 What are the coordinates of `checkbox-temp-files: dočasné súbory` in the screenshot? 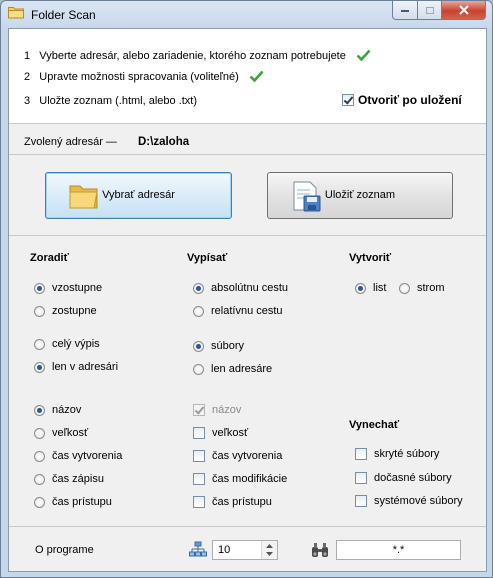 It's located at (403, 478).